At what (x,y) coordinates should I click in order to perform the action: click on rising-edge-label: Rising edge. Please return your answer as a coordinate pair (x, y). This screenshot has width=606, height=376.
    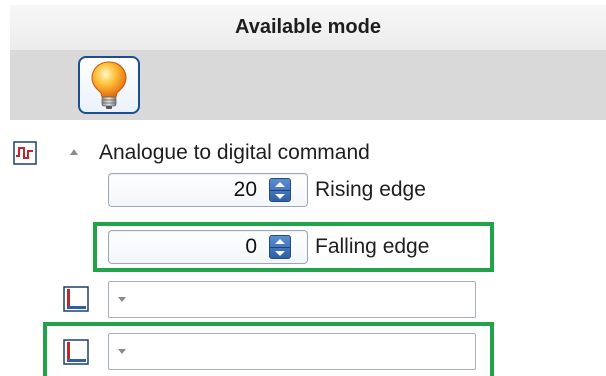
    Looking at the image, I should click on (370, 189).